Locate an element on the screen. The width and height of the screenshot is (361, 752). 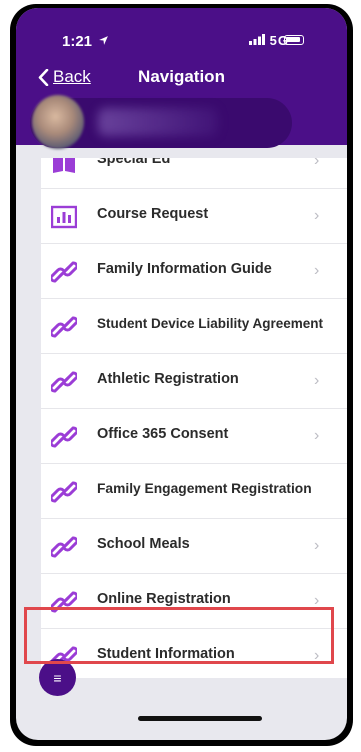
list-item-label: Online Registration is located at coordinates (164, 599).